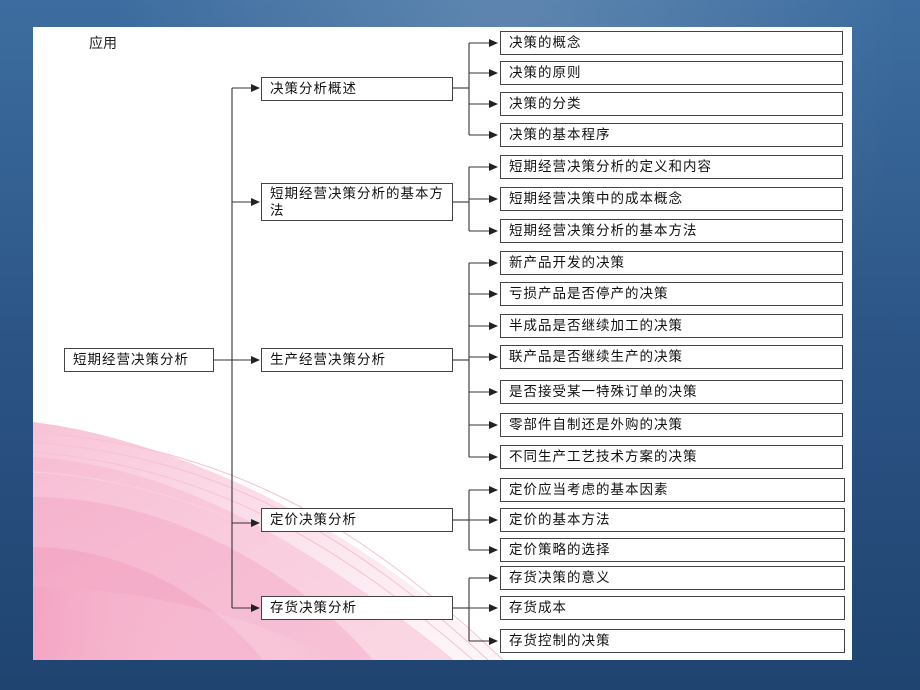 The height and width of the screenshot is (690, 920). What do you see at coordinates (672, 550) in the screenshot?
I see `leaf-node: 定价策略的选择` at bounding box center [672, 550].